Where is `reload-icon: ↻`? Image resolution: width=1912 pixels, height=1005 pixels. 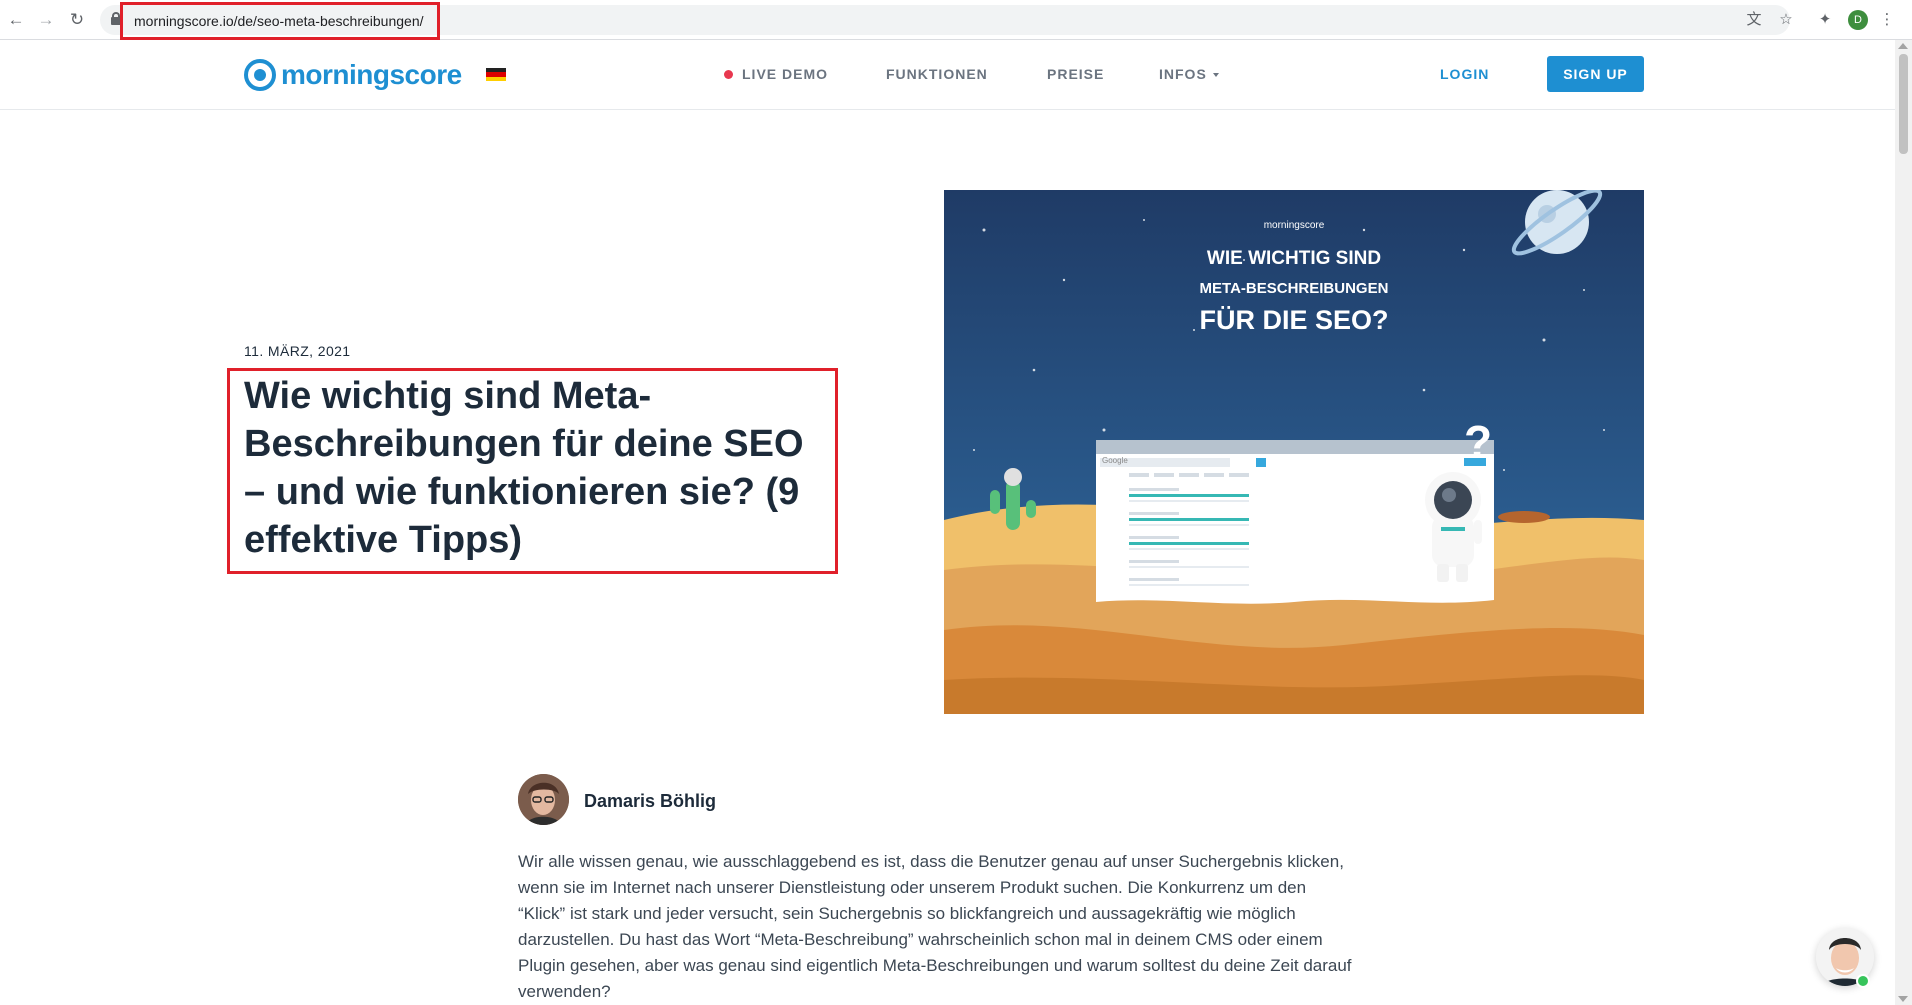 reload-icon: ↻ is located at coordinates (77, 20).